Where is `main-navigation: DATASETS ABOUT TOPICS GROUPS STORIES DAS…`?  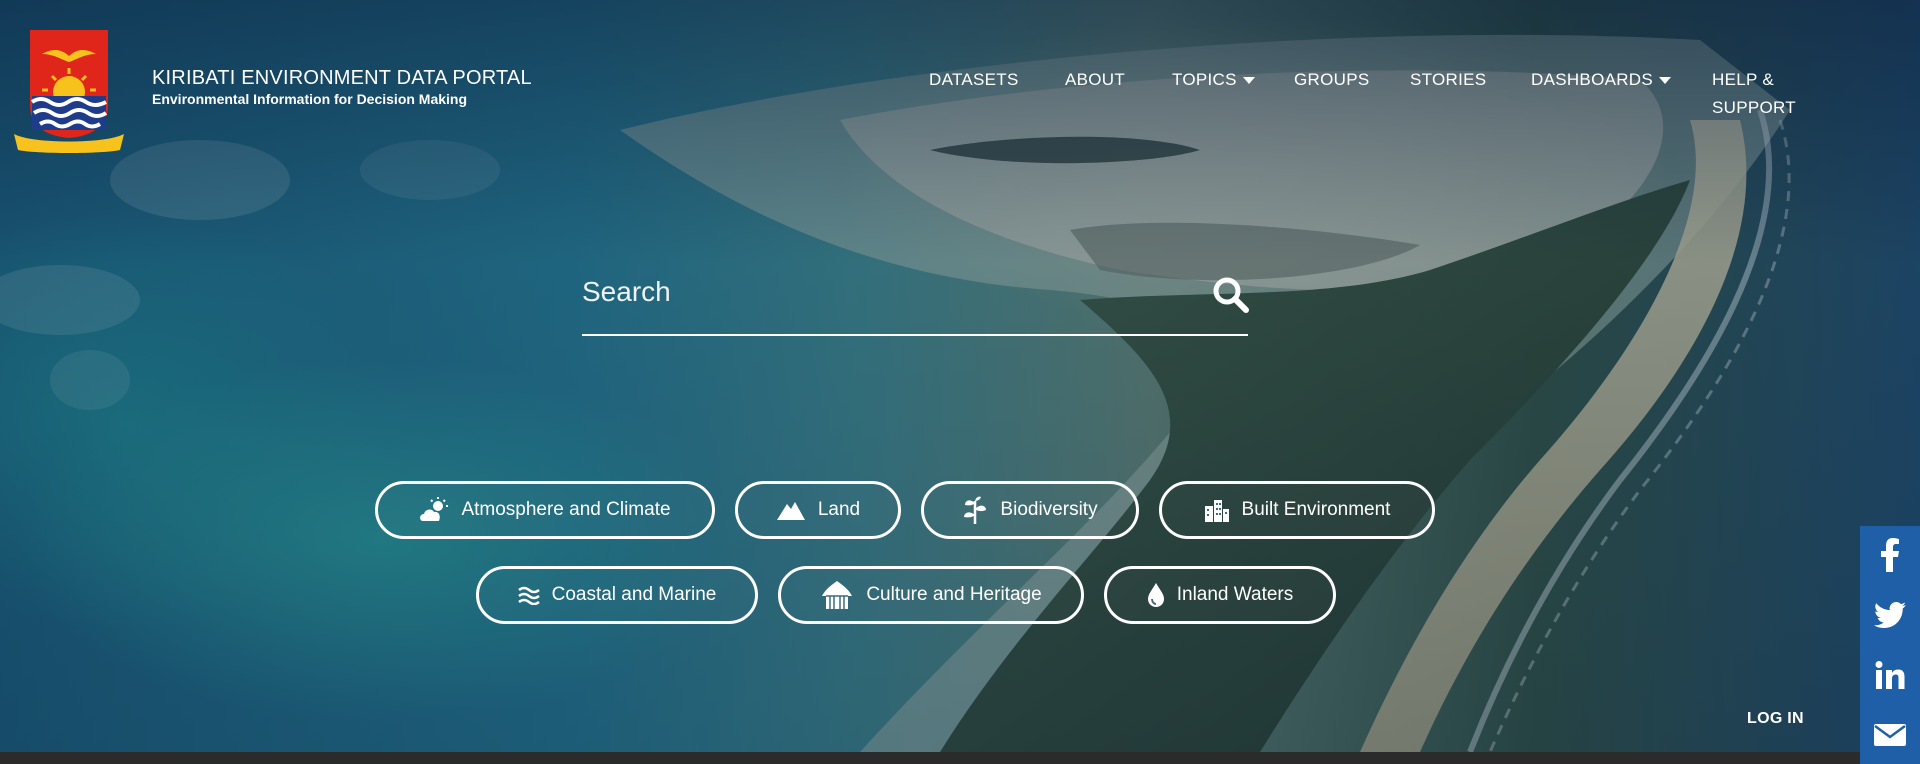
main-navigation: DATASETS ABOUT TOPICS GROUPS STORIES DAS… is located at coordinates (960, 96).